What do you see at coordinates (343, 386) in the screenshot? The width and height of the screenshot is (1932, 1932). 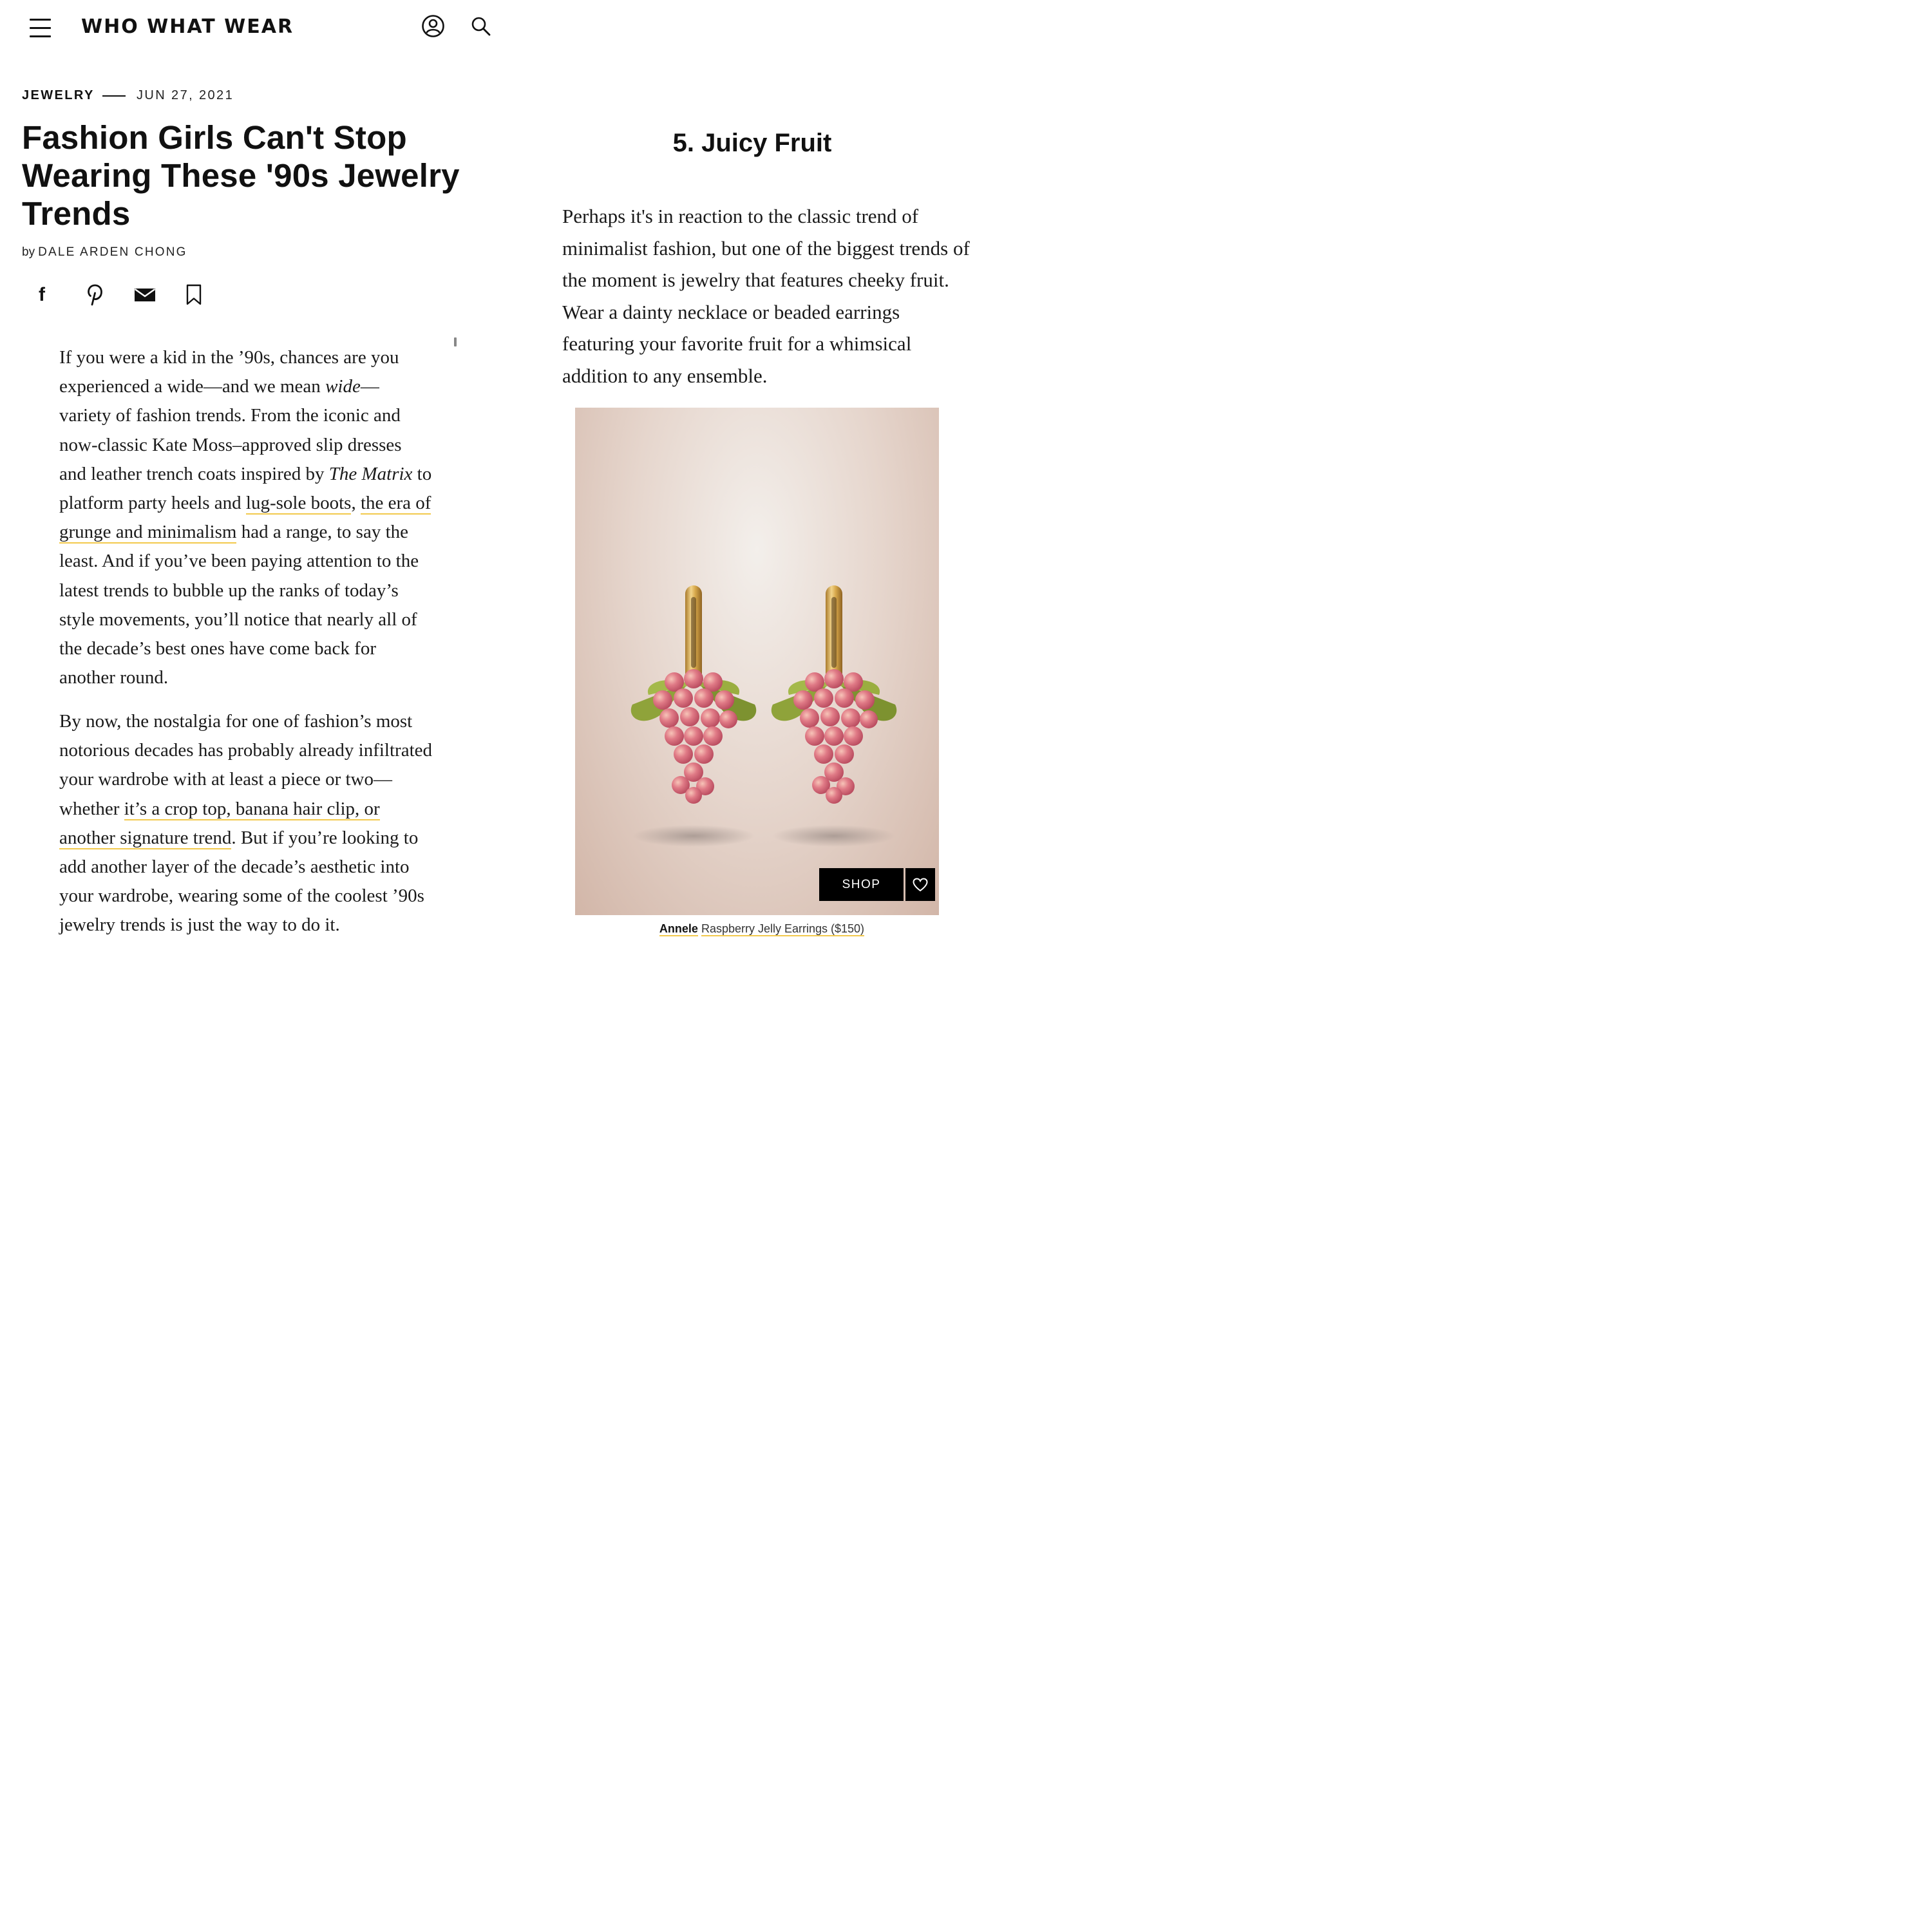 I see `emphasis: wide` at bounding box center [343, 386].